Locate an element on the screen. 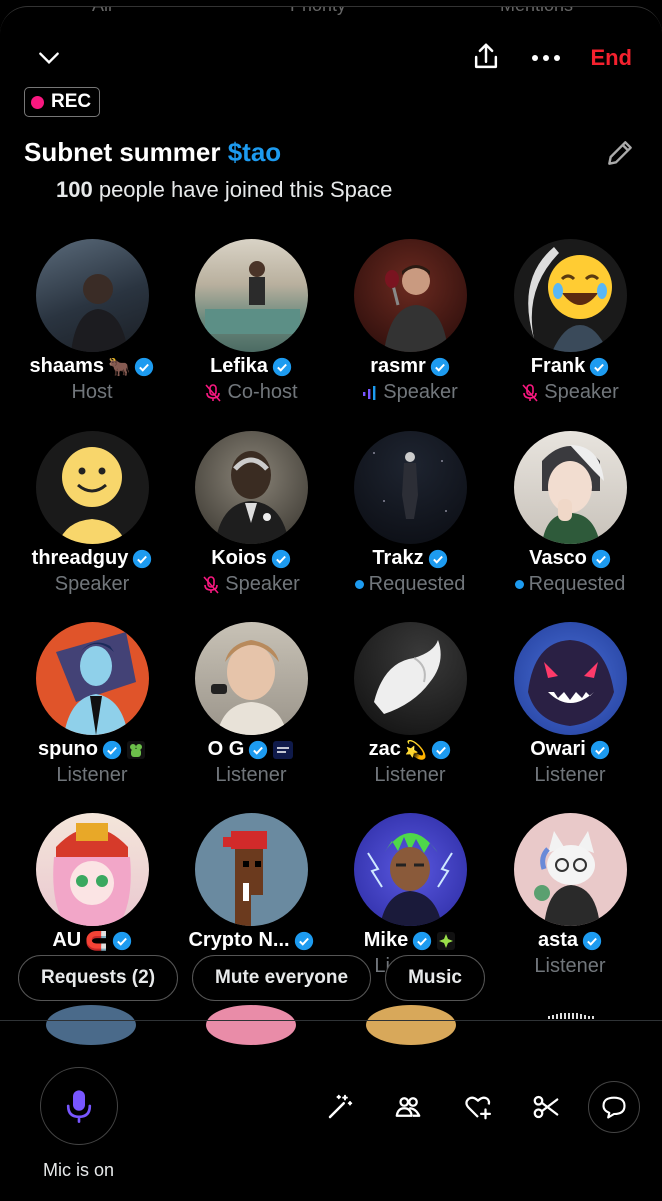 This screenshot has height=1201, width=662. participant-name: Lefika is located at coordinates (239, 366).